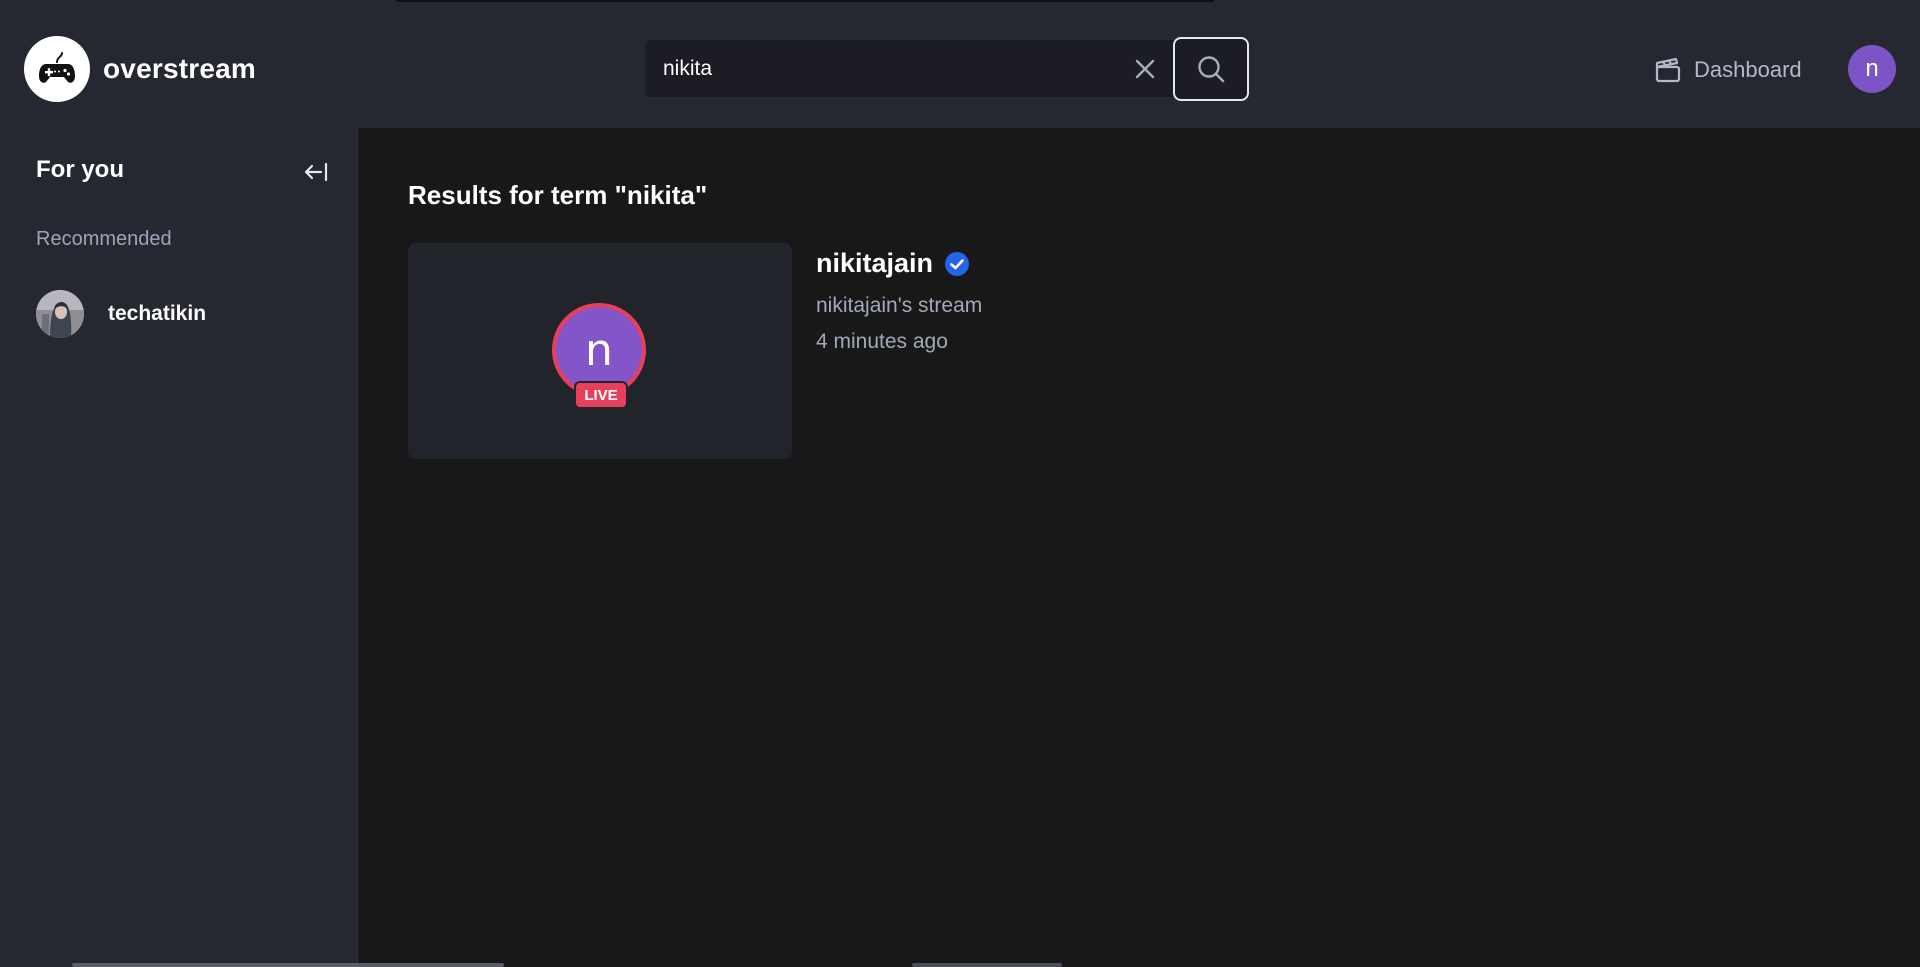 This screenshot has width=1920, height=967. Describe the element at coordinates (1668, 70) in the screenshot. I see `clapperboard-icon` at that location.